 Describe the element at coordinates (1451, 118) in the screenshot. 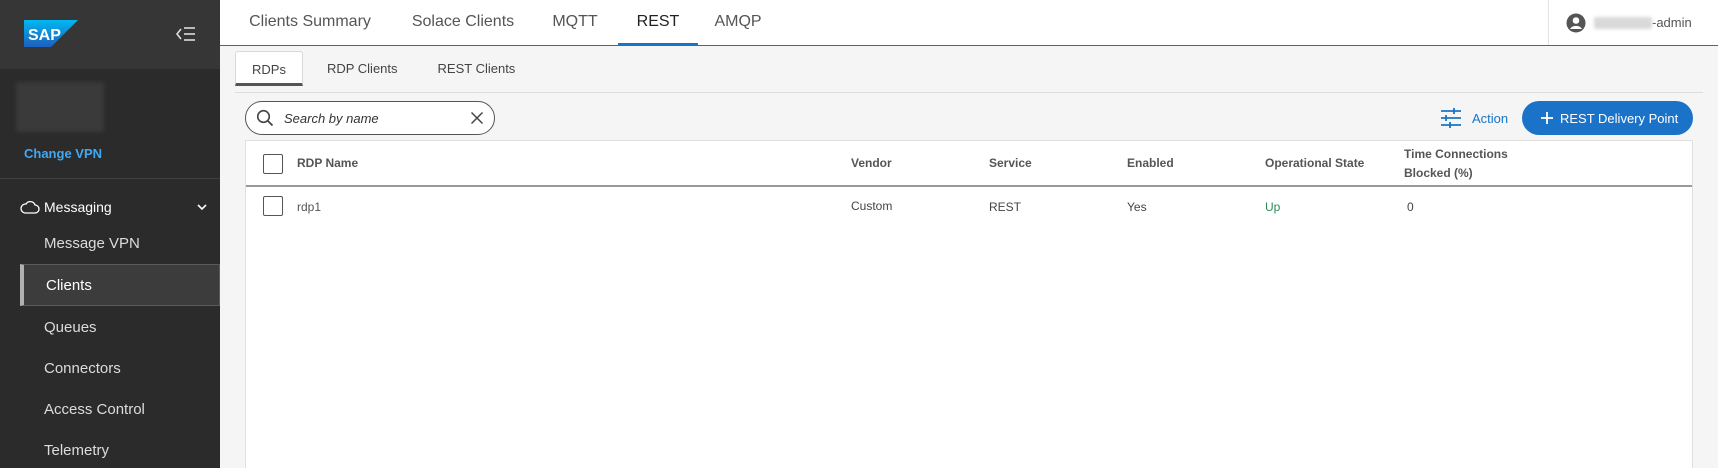

I see `sliders-icon` at that location.